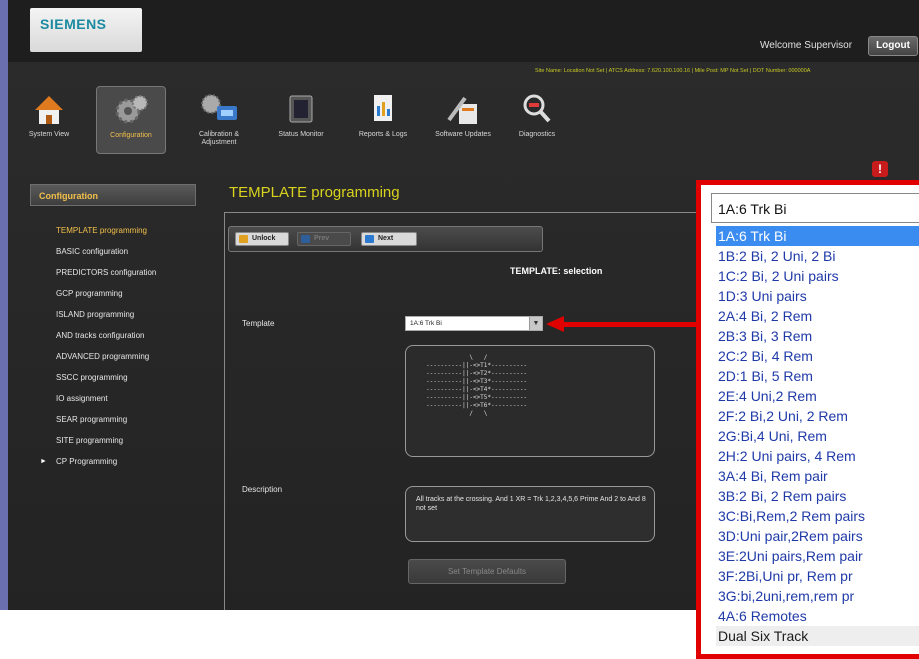  I want to click on callout-arrow-line, so click(631, 324).